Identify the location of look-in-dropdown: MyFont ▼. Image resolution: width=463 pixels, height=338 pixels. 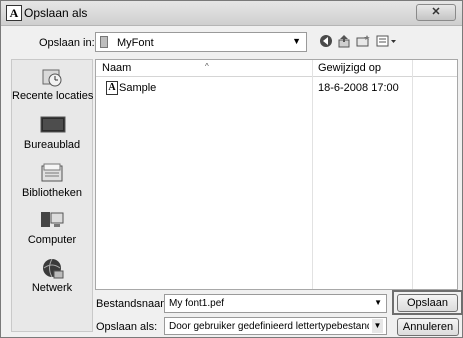
(201, 42).